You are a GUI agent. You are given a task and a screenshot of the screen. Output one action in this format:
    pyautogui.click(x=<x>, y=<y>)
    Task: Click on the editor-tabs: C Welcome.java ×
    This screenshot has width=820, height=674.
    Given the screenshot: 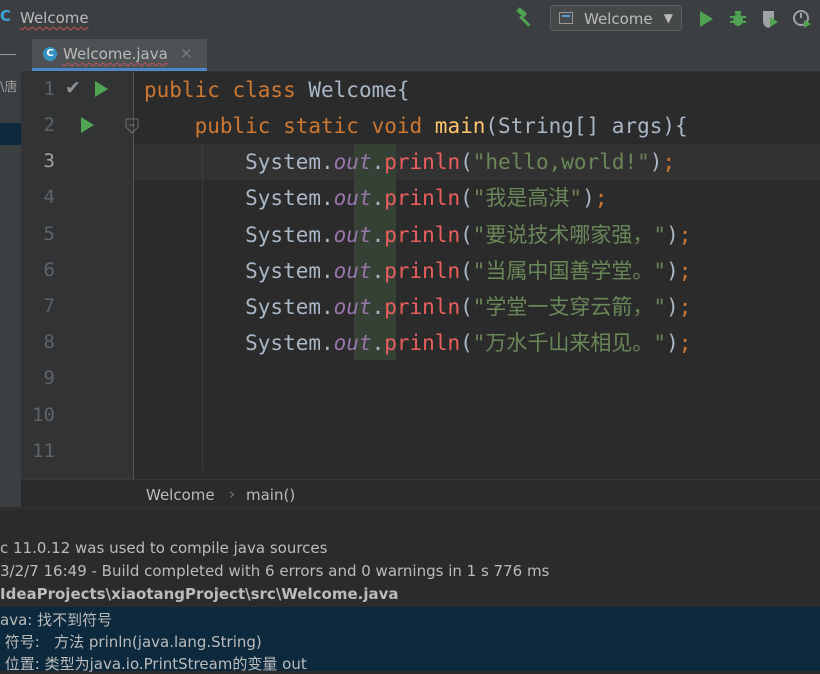 What is the action you would take?
    pyautogui.click(x=420, y=54)
    